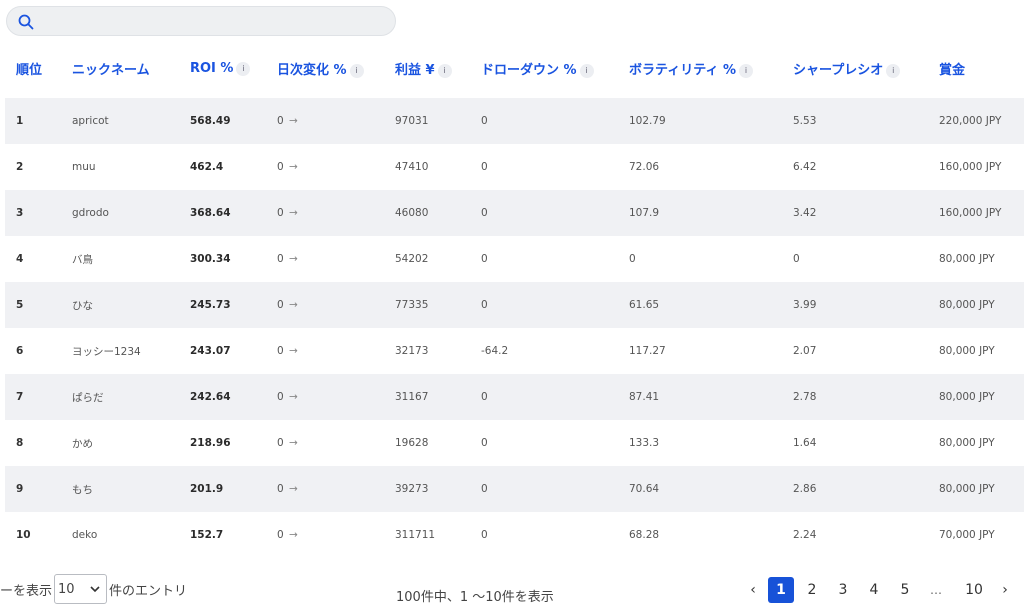 The width and height of the screenshot is (1024, 613). I want to click on profit-cell: 54202, so click(412, 259).